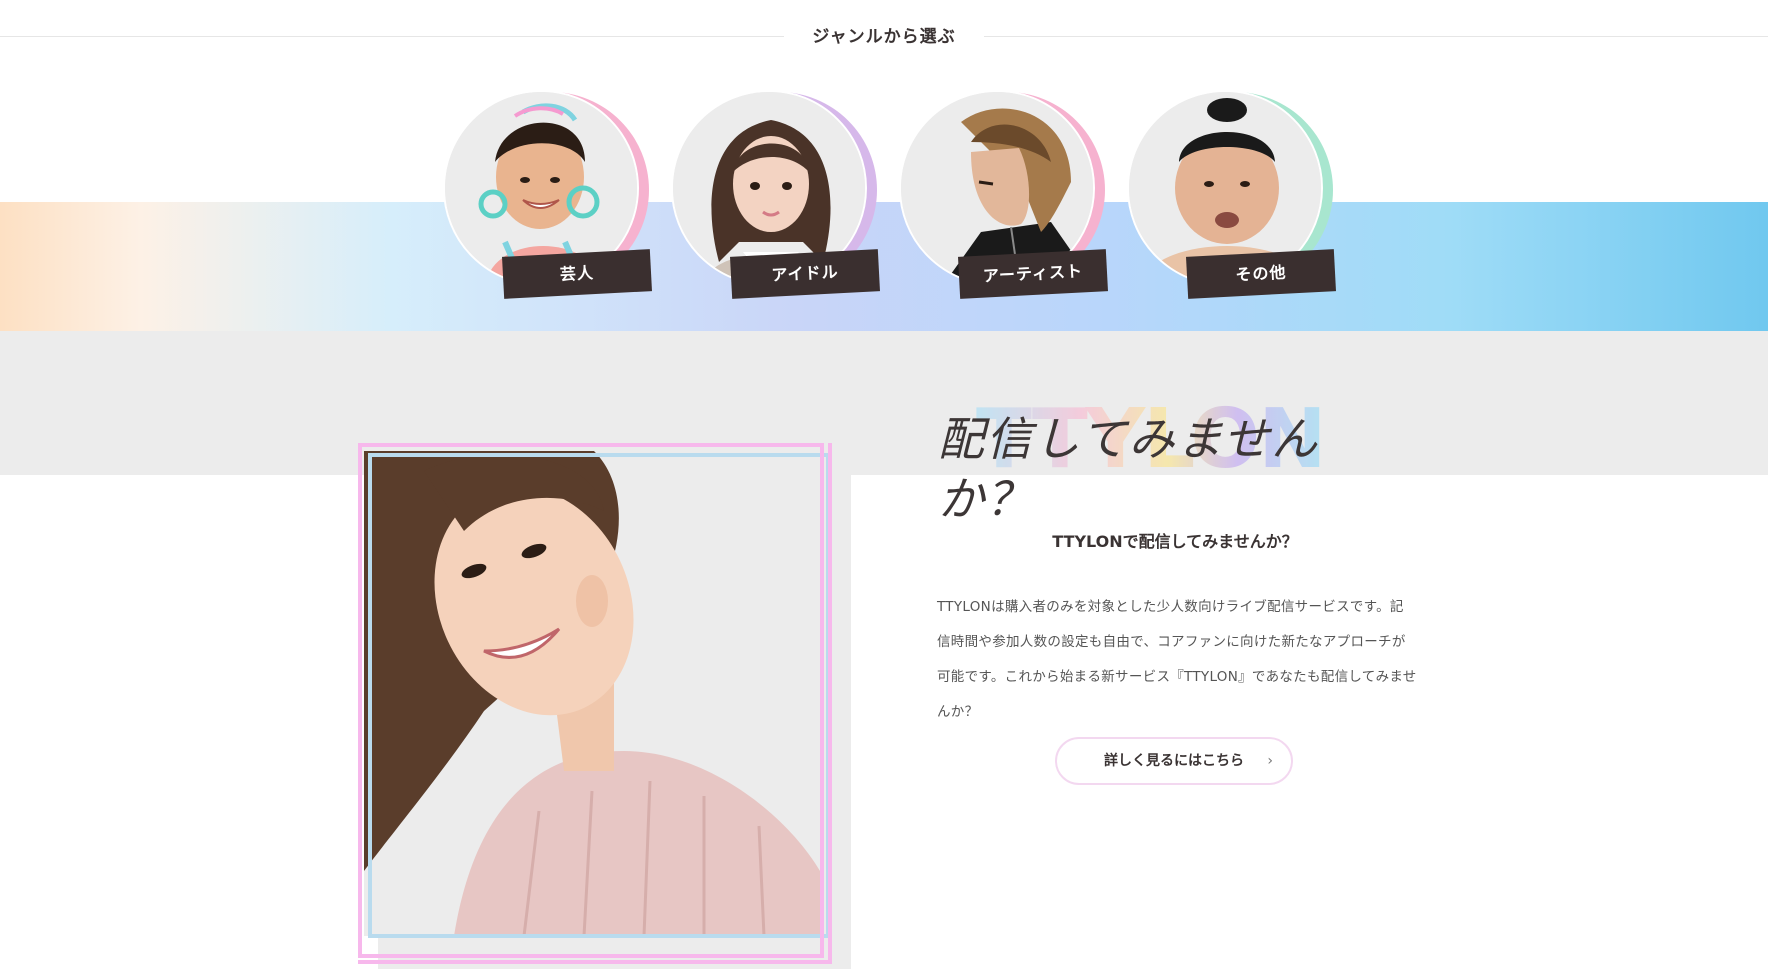 The width and height of the screenshot is (1768, 969). Describe the element at coordinates (1232, 200) in the screenshot. I see `genre-card-other: その他` at that location.